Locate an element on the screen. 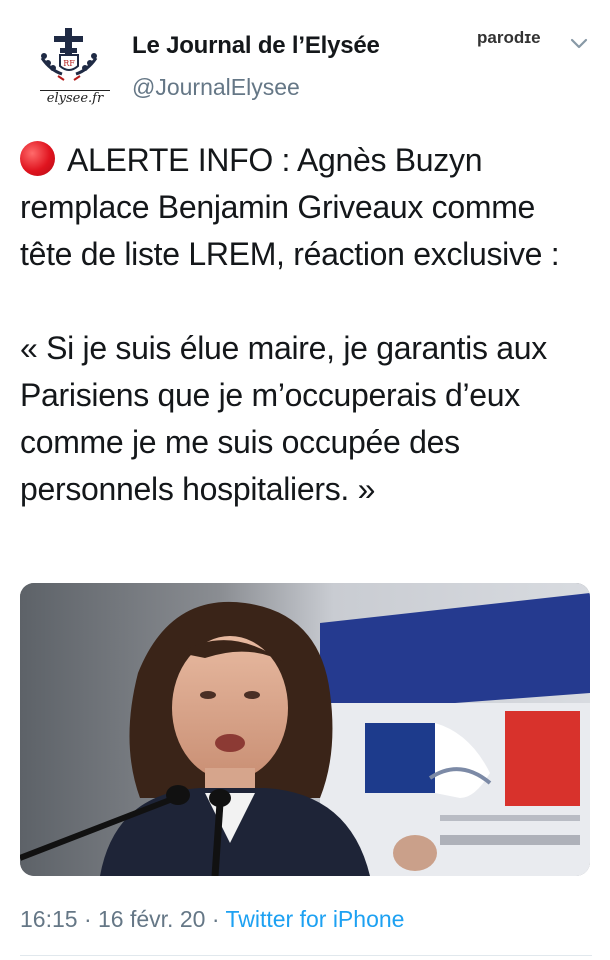 The width and height of the screenshot is (610, 960). tweet-date: 16 févr. 20 is located at coordinates (151, 919).